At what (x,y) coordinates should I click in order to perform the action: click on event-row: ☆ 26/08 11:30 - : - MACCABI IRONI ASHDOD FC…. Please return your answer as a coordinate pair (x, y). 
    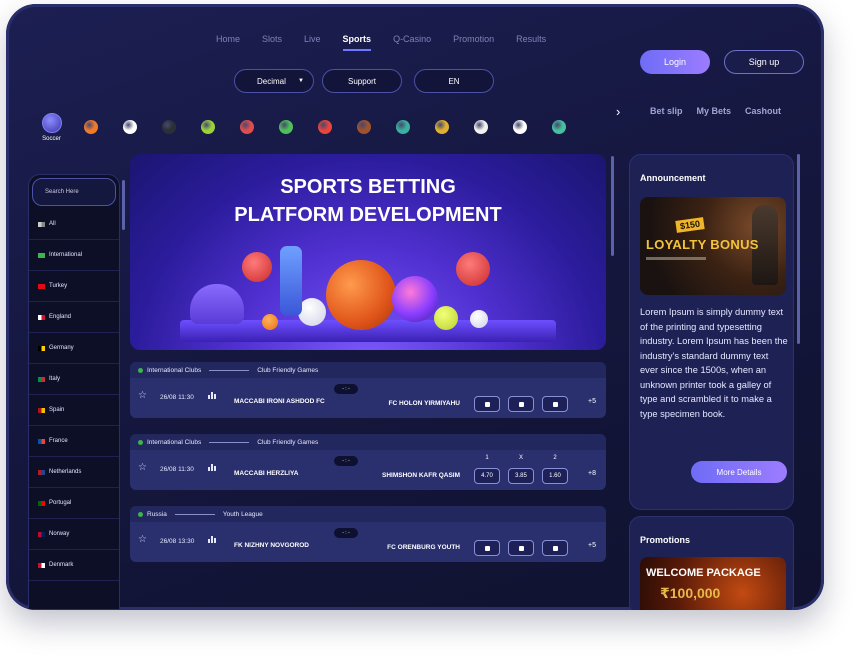
    Looking at the image, I should click on (368, 398).